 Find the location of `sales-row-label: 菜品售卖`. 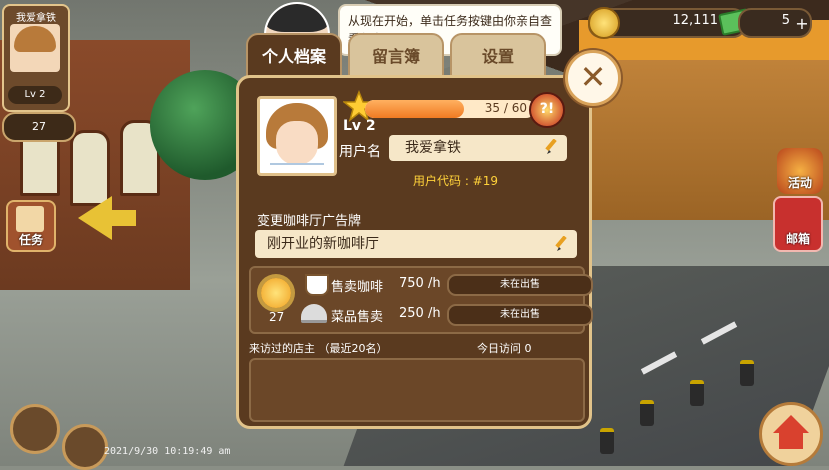

sales-row-label: 菜品售卖 is located at coordinates (357, 317).